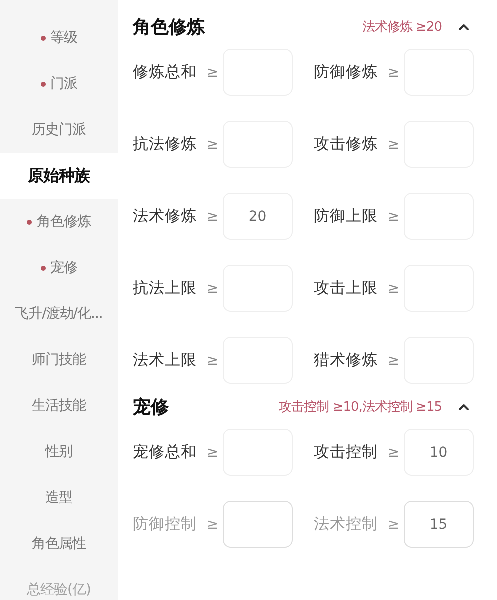 This screenshot has height=600, width=497. Describe the element at coordinates (165, 452) in the screenshot. I see `field-label: 宠修总和` at that location.